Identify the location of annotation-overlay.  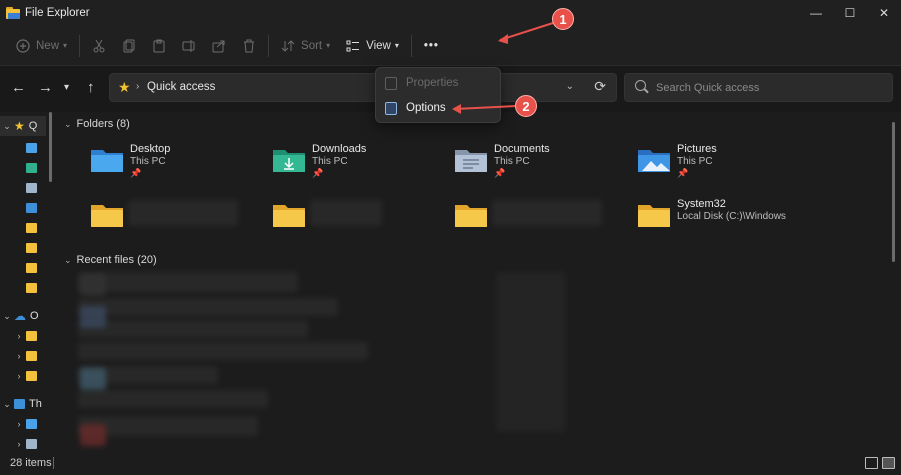
(503, 68).